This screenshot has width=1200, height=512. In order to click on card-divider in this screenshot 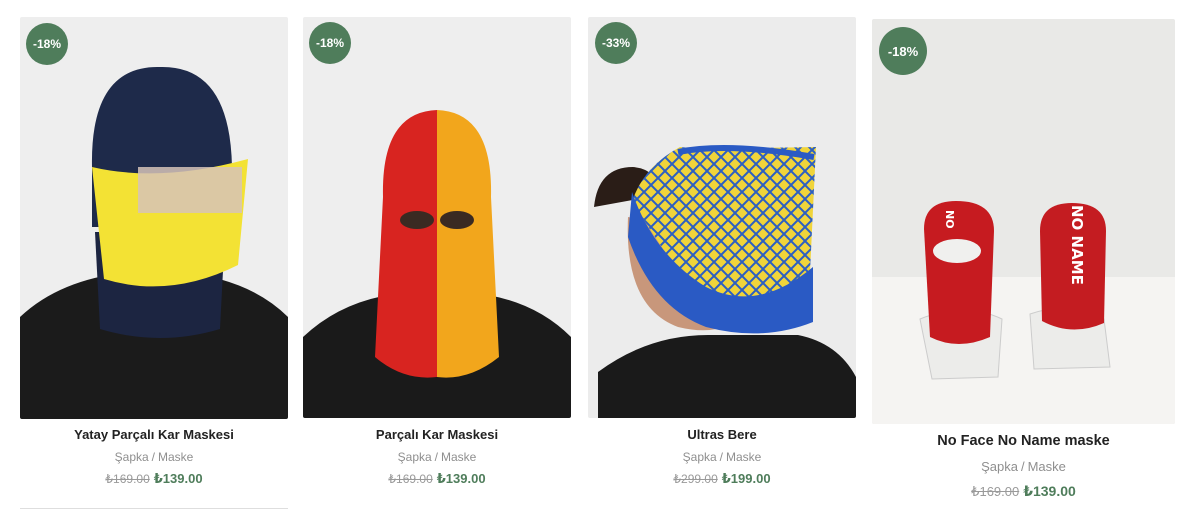, I will do `click(154, 508)`.